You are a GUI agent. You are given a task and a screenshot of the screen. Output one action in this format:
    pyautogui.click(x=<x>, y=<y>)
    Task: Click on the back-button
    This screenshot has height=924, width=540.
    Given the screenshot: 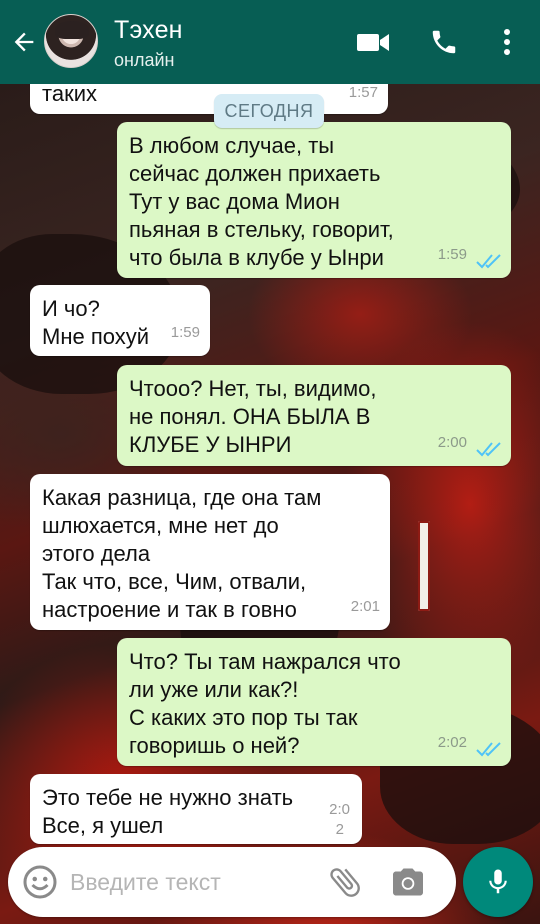 What is the action you would take?
    pyautogui.click(x=24, y=42)
    